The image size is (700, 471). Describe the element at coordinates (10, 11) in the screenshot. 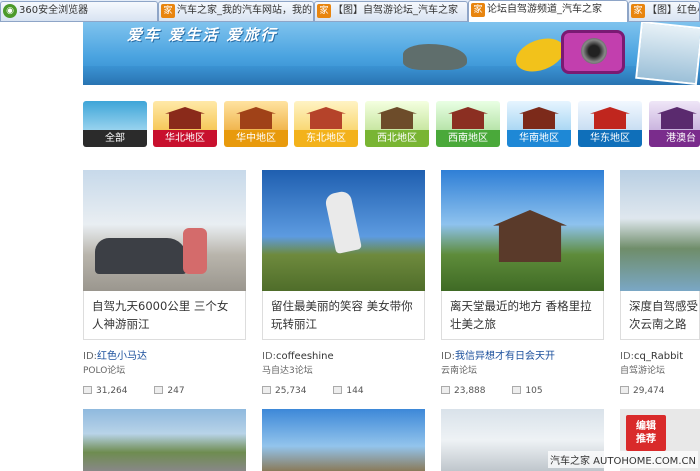

I see `browser-logo-icon: ◉` at that location.